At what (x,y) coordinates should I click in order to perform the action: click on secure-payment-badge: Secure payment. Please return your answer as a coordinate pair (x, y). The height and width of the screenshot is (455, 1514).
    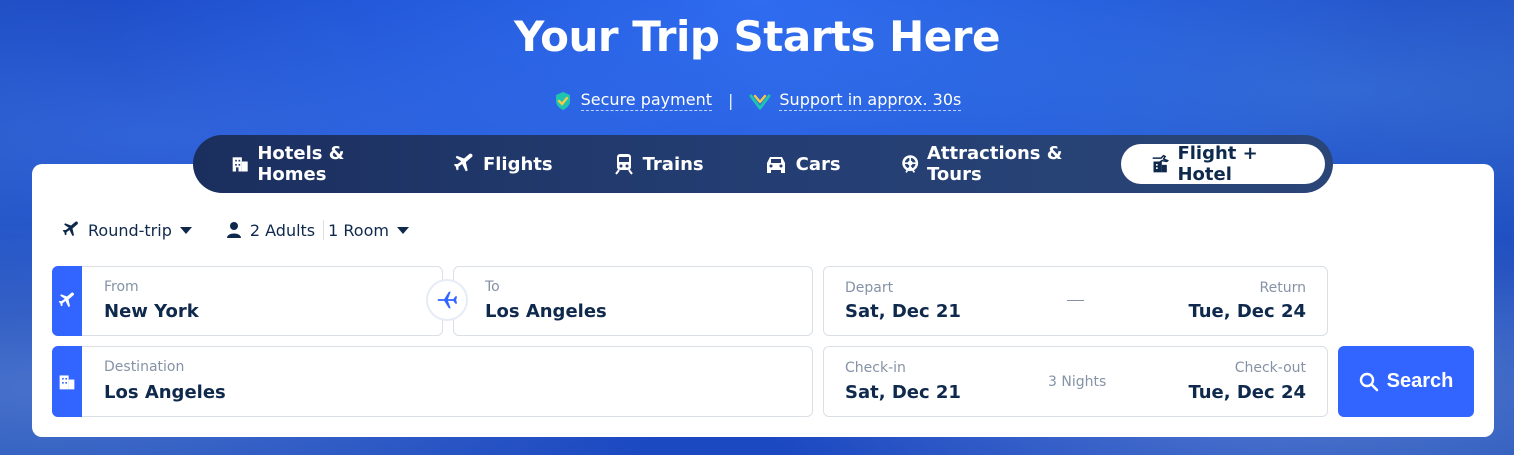
    Looking at the image, I should click on (632, 100).